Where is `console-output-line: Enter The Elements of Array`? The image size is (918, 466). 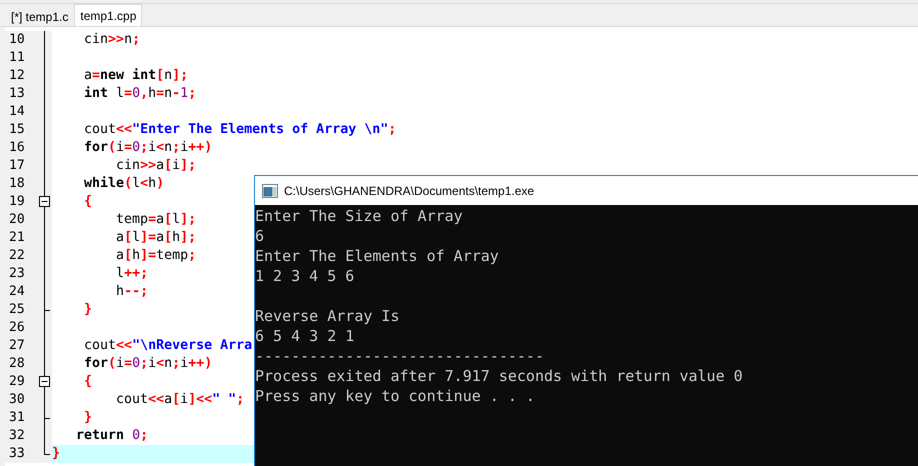 console-output-line: Enter The Elements of Array is located at coordinates (377, 256).